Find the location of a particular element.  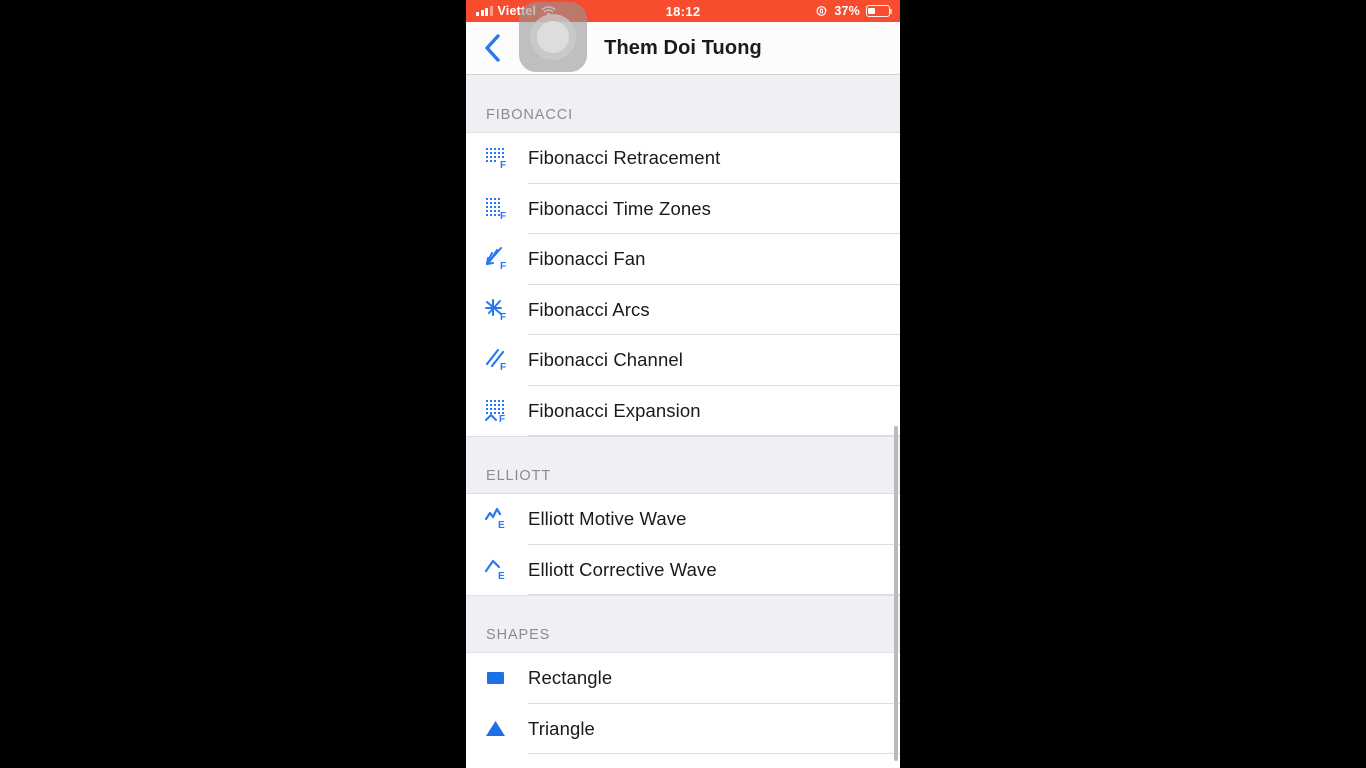

list-item-fibonacci-channel: F Fibonacci Channel is located at coordinates (683, 360).